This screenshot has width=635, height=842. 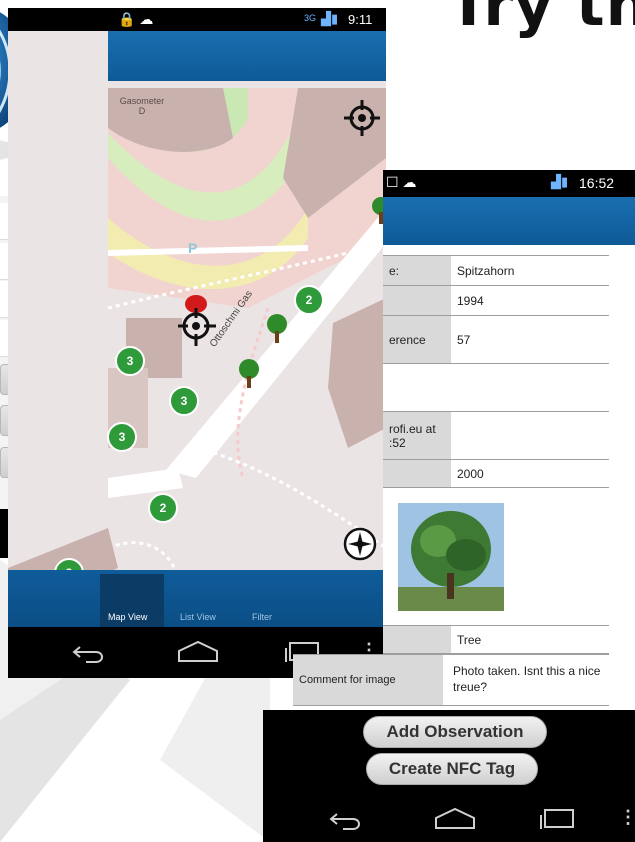 What do you see at coordinates (627, 817) in the screenshot?
I see `menu-dots-icon: ⋮` at bounding box center [627, 817].